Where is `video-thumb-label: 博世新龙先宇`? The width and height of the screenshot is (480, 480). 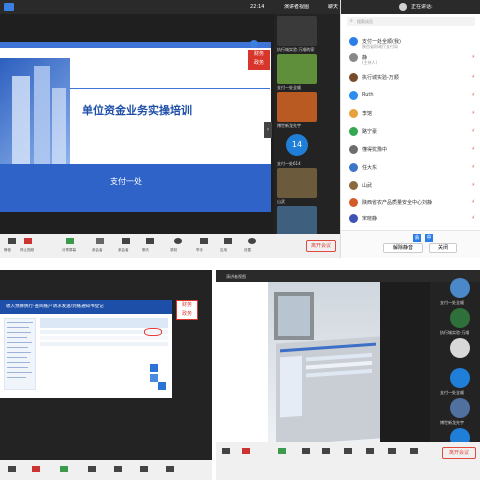
video-thumb-label: 博世新龙先宇 is located at coordinates (289, 125).